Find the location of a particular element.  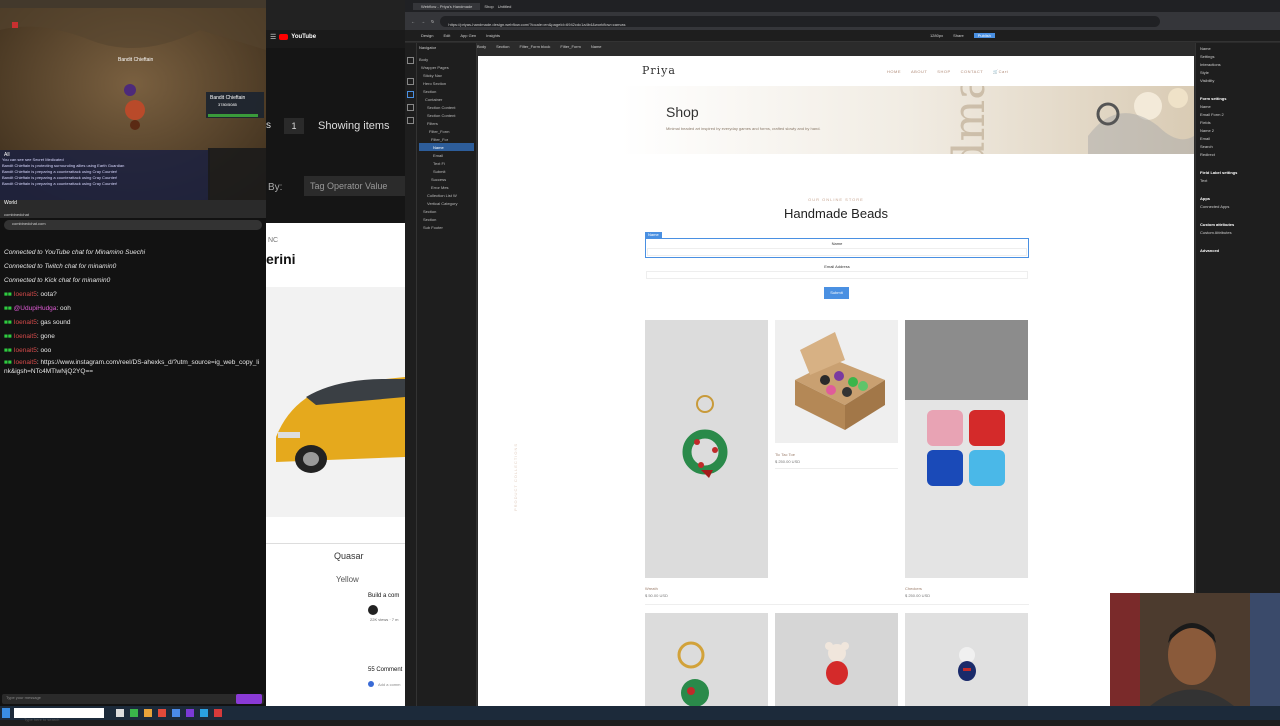

submit-button: Submit is located at coordinates (836, 293).